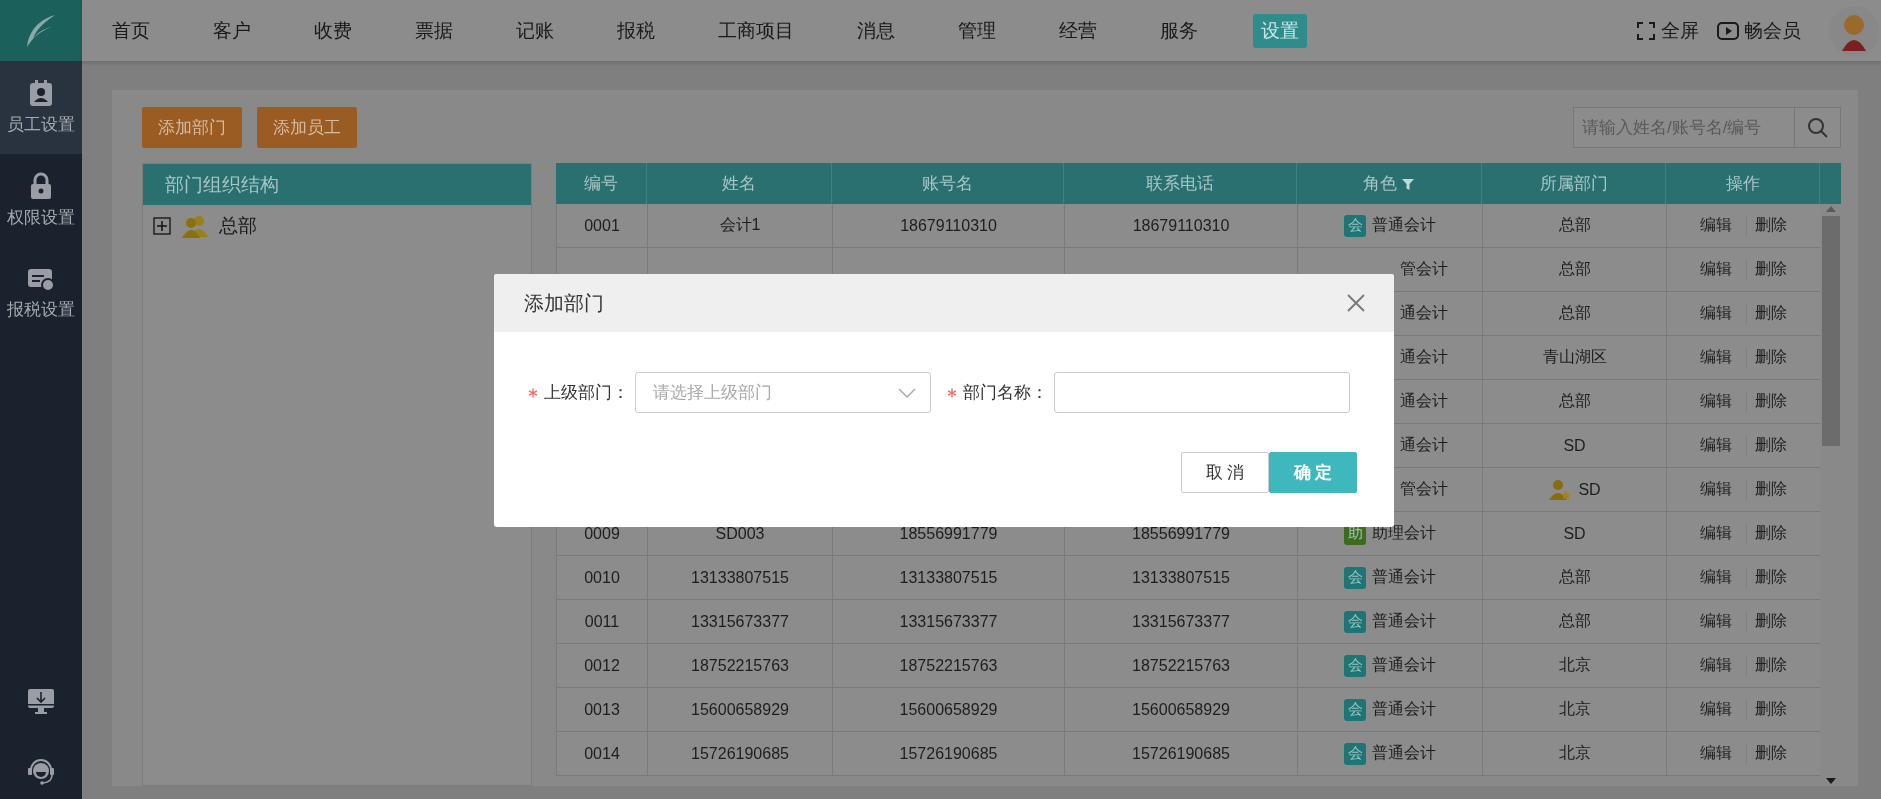 This screenshot has width=1881, height=799. I want to click on close-icon, so click(1356, 303).